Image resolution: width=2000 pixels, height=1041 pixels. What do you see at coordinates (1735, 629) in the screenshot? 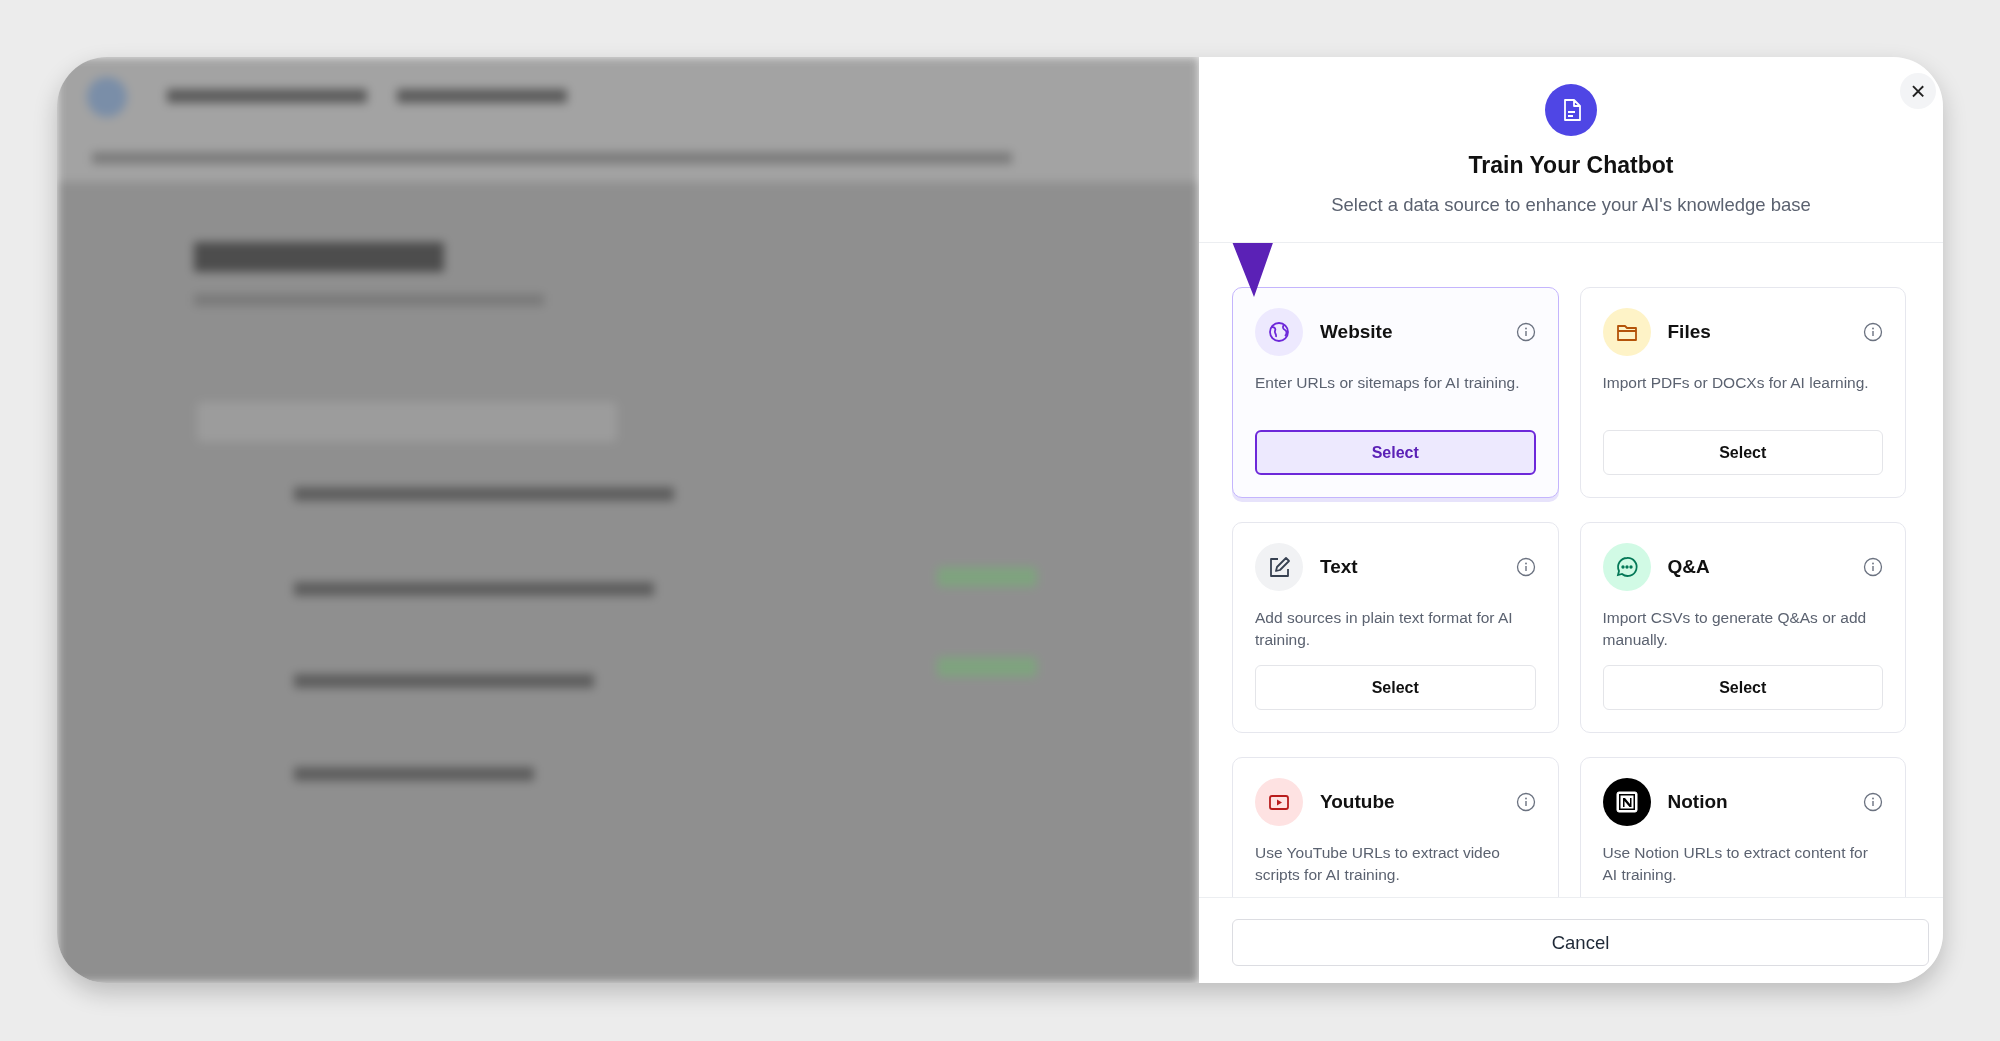
I see `source-description: Import CSVs to generate Q&As or add manually.` at bounding box center [1735, 629].